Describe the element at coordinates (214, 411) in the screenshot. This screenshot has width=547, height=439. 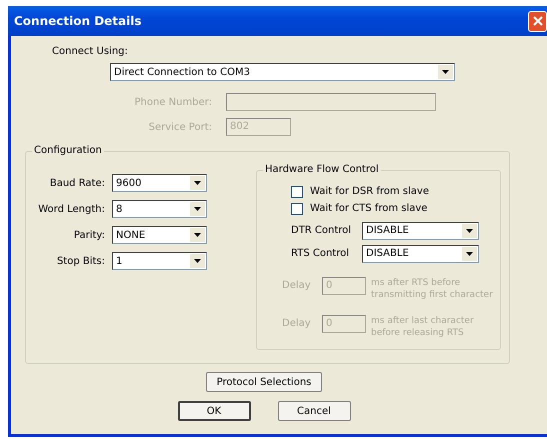
I see `button: OK` at that location.